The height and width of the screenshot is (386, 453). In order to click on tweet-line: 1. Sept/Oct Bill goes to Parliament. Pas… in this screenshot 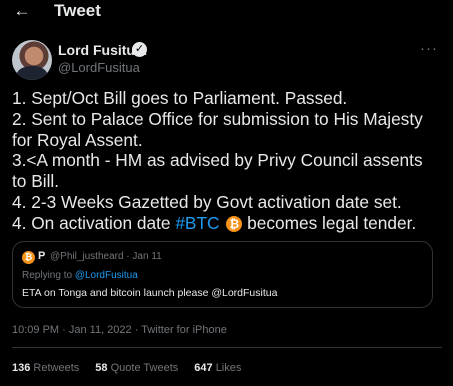, I will do `click(180, 98)`.